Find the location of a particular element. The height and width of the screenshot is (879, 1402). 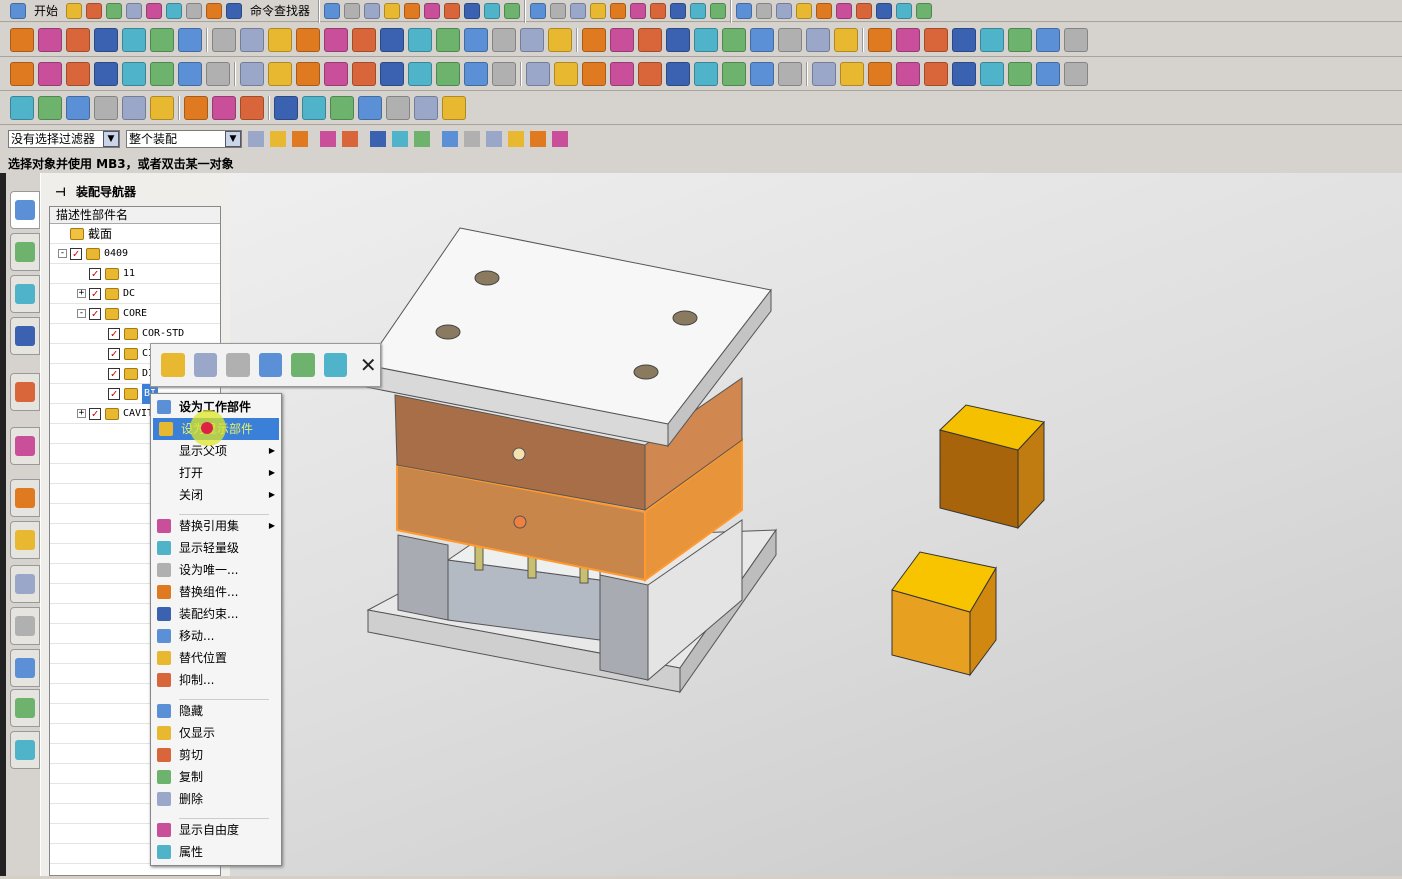

copy-icon is located at coordinates (154, 10).